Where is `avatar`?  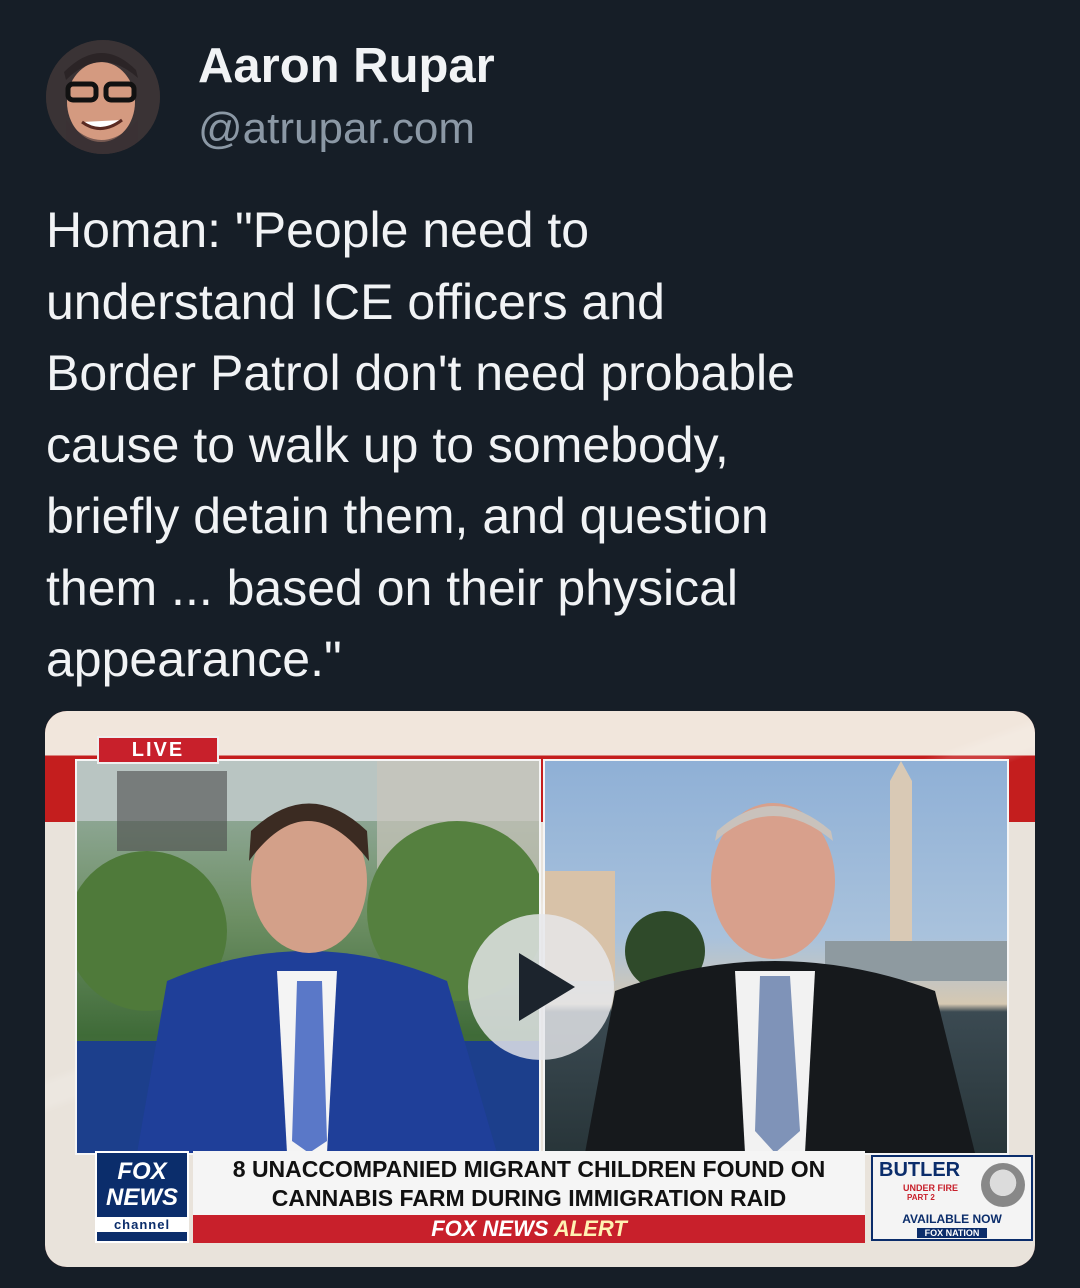
avatar is located at coordinates (103, 97).